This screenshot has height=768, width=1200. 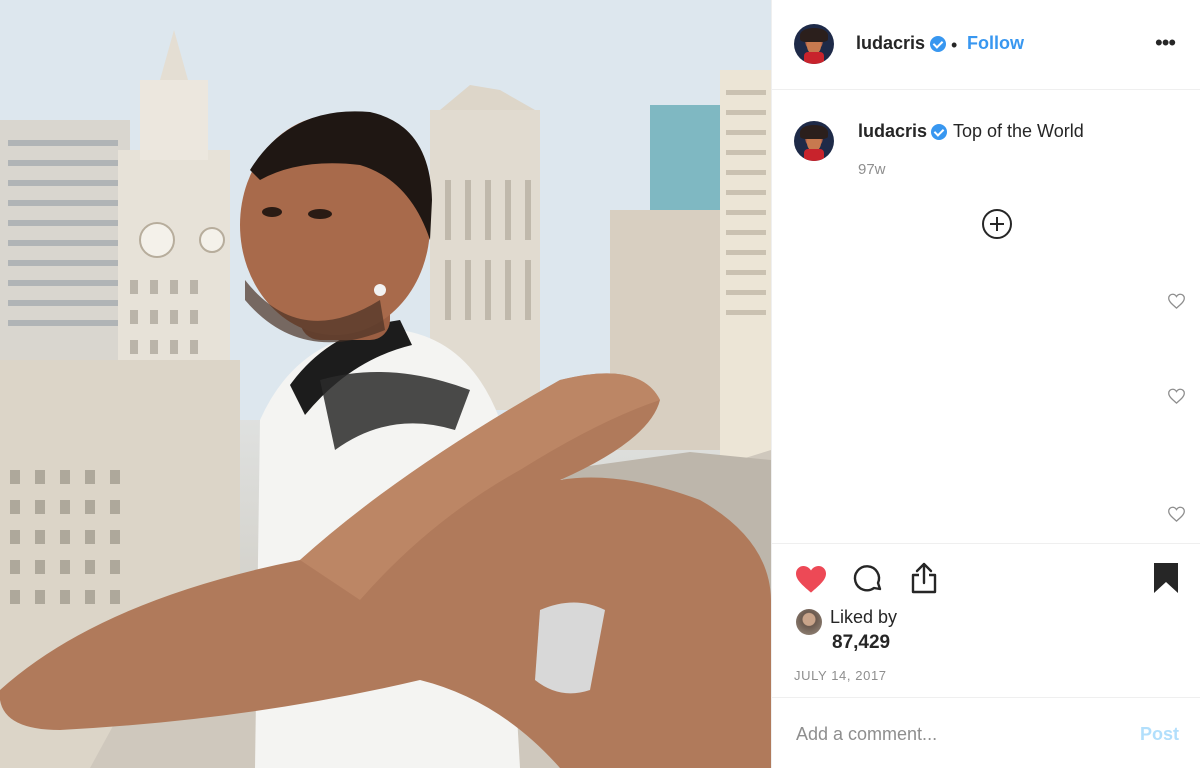 What do you see at coordinates (872, 169) in the screenshot?
I see `caption-timestamp: 97w` at bounding box center [872, 169].